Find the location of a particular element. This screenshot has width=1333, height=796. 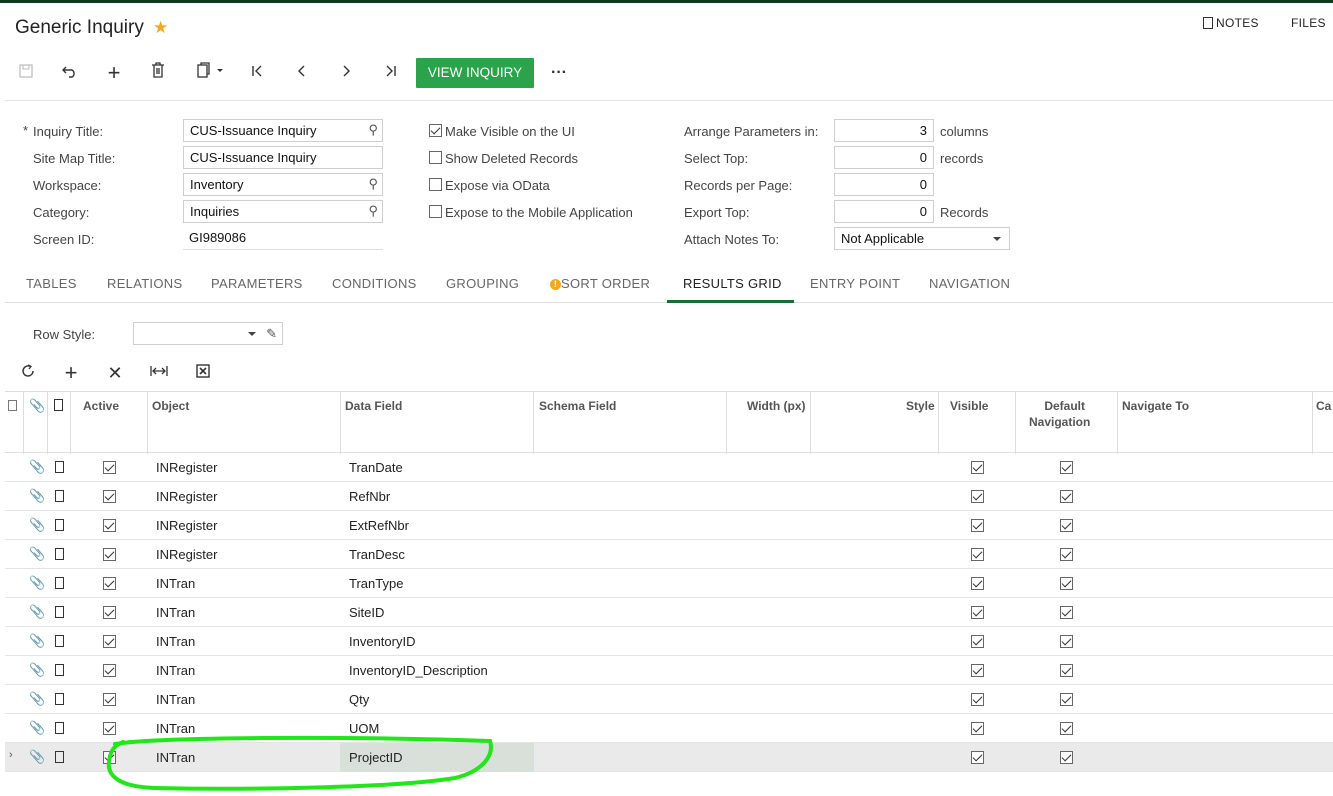

data-field-cell: TranDesc is located at coordinates (377, 554).